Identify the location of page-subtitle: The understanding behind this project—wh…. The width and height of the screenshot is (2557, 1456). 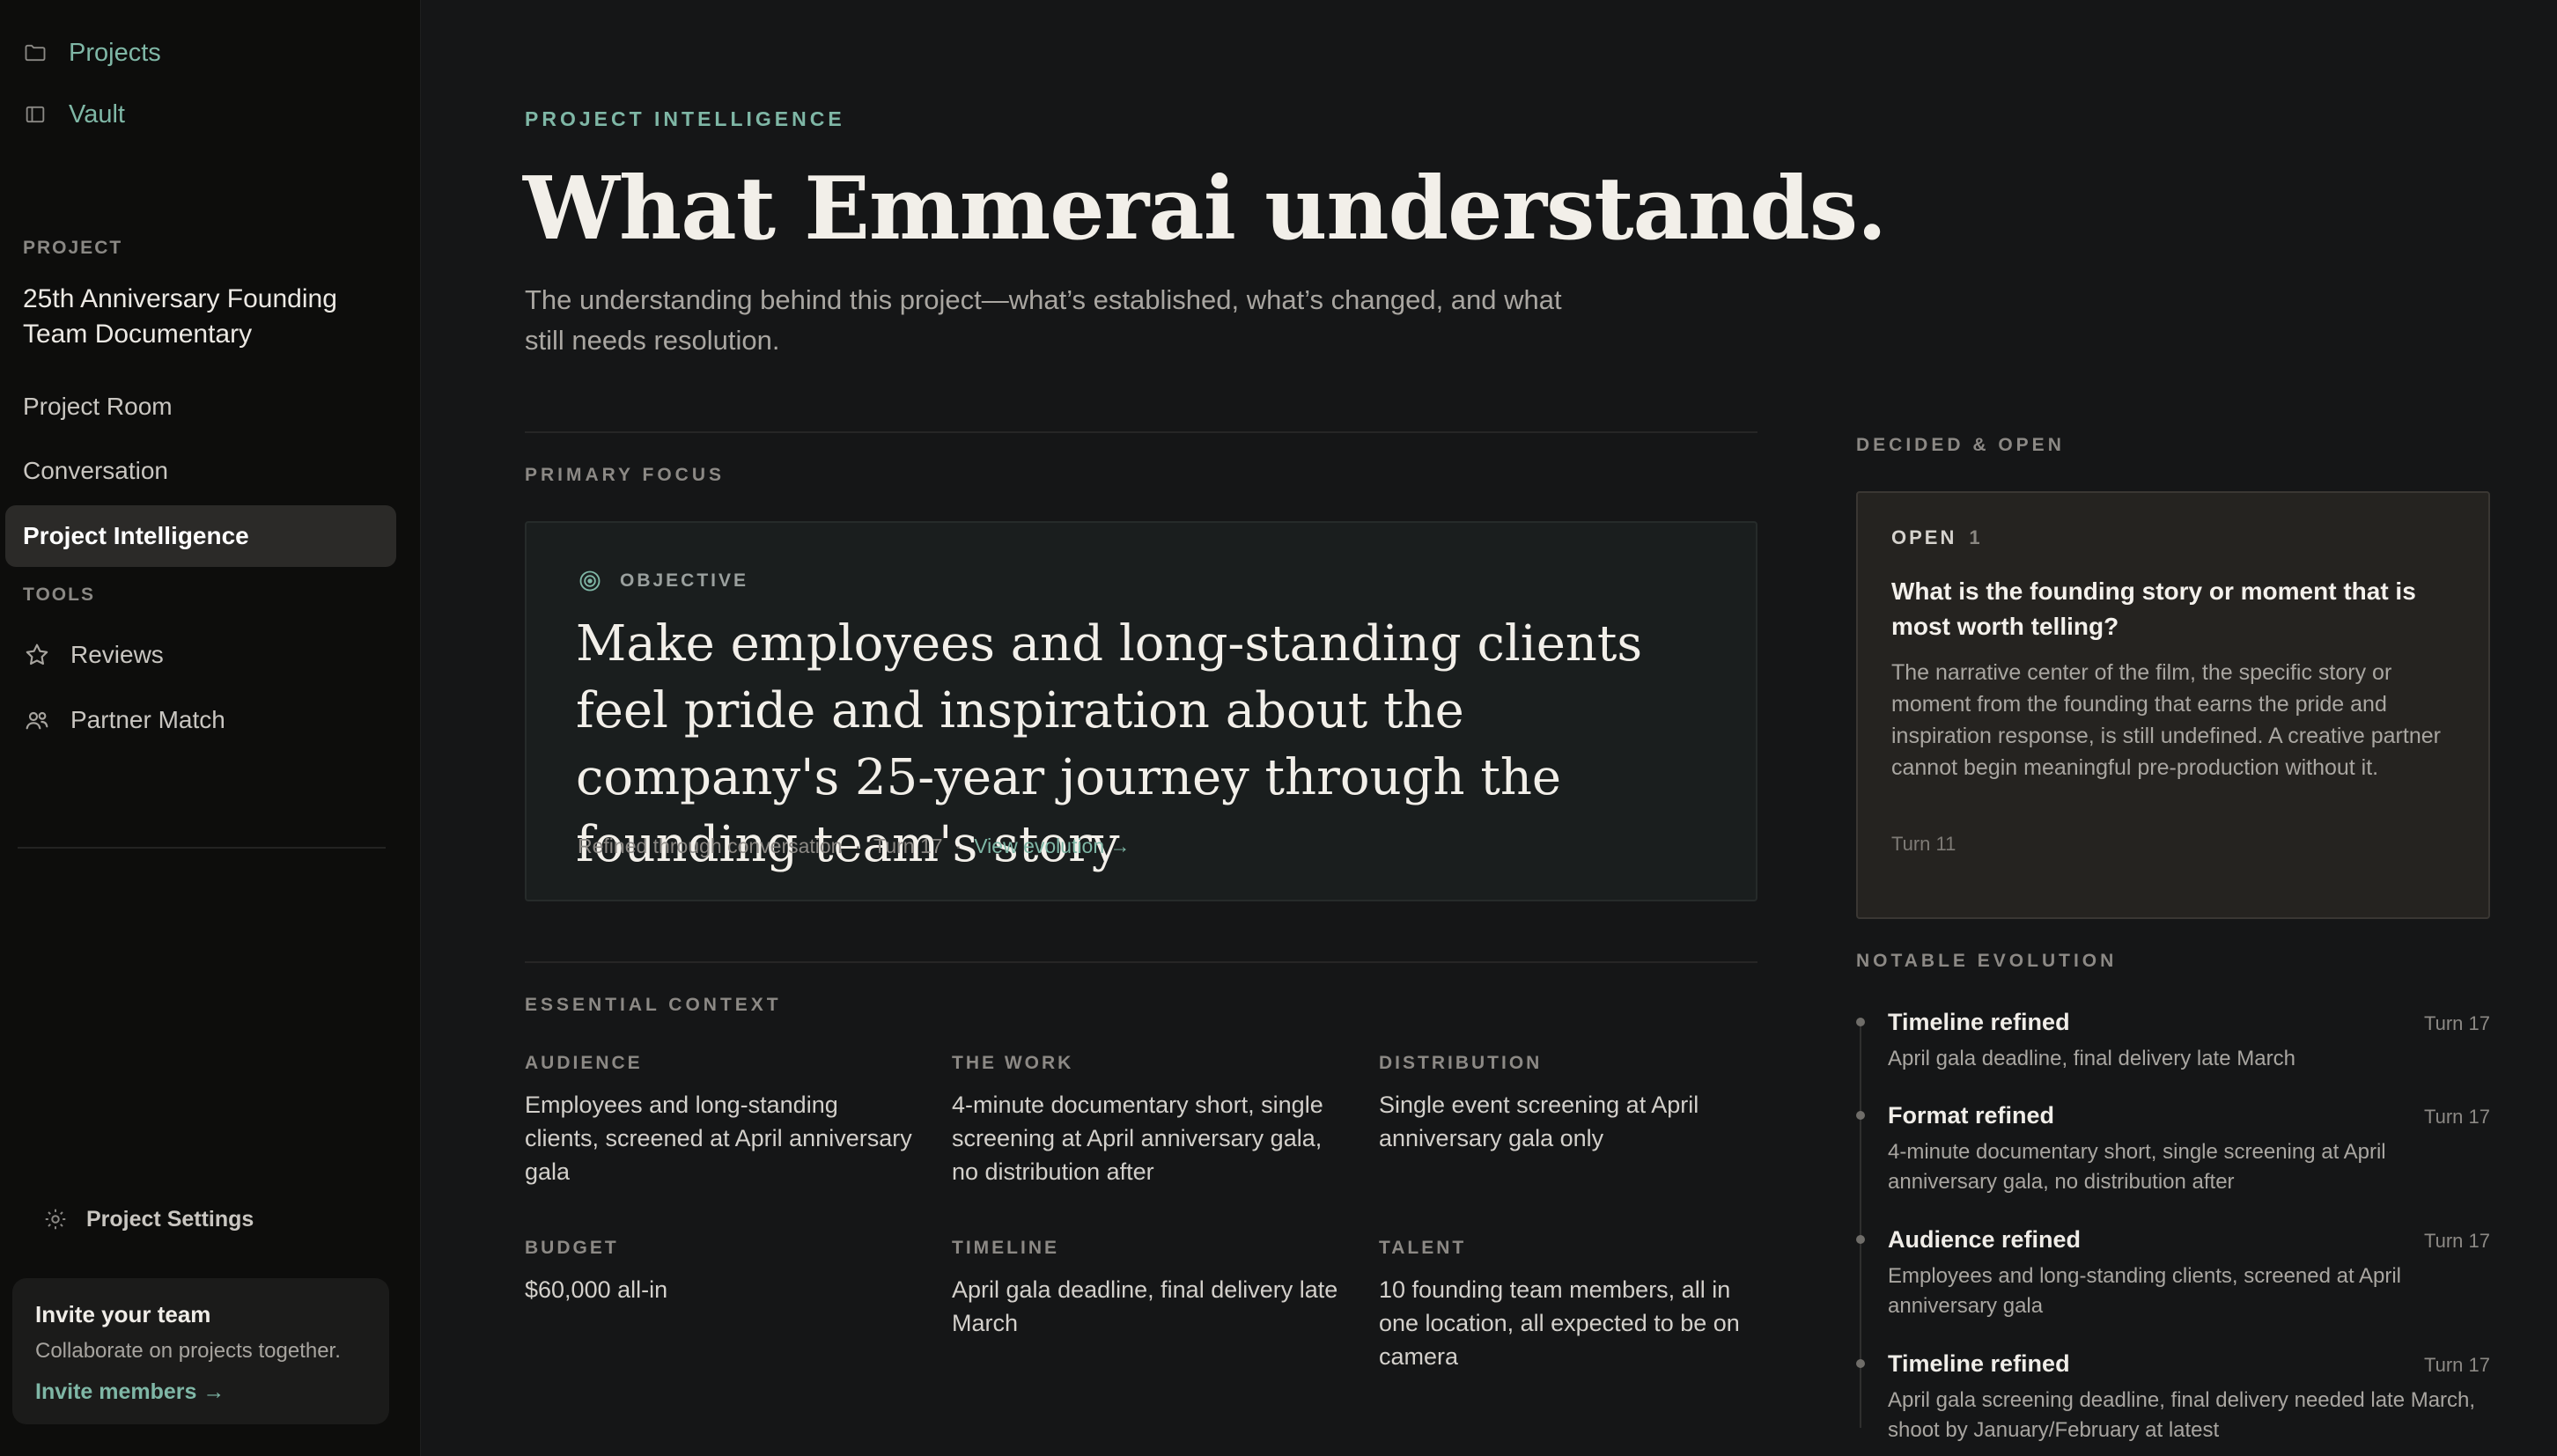
(1043, 320).